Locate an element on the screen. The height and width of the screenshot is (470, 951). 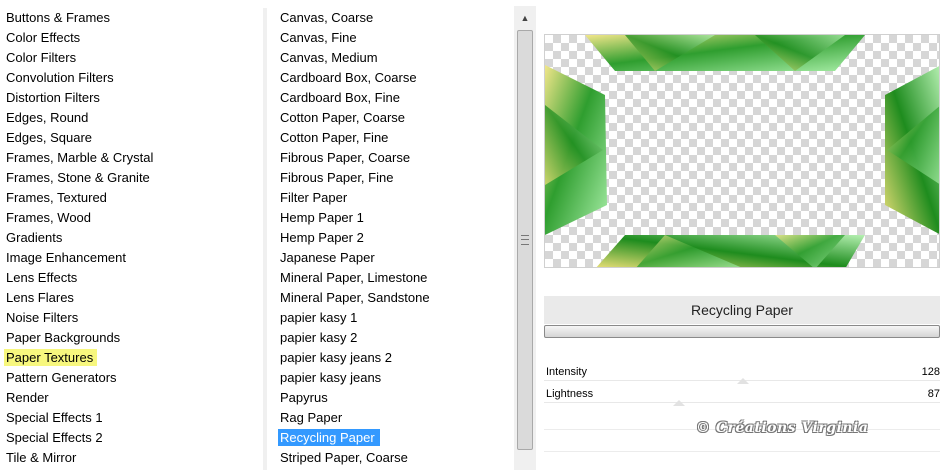
lightness-track is located at coordinates (742, 402).